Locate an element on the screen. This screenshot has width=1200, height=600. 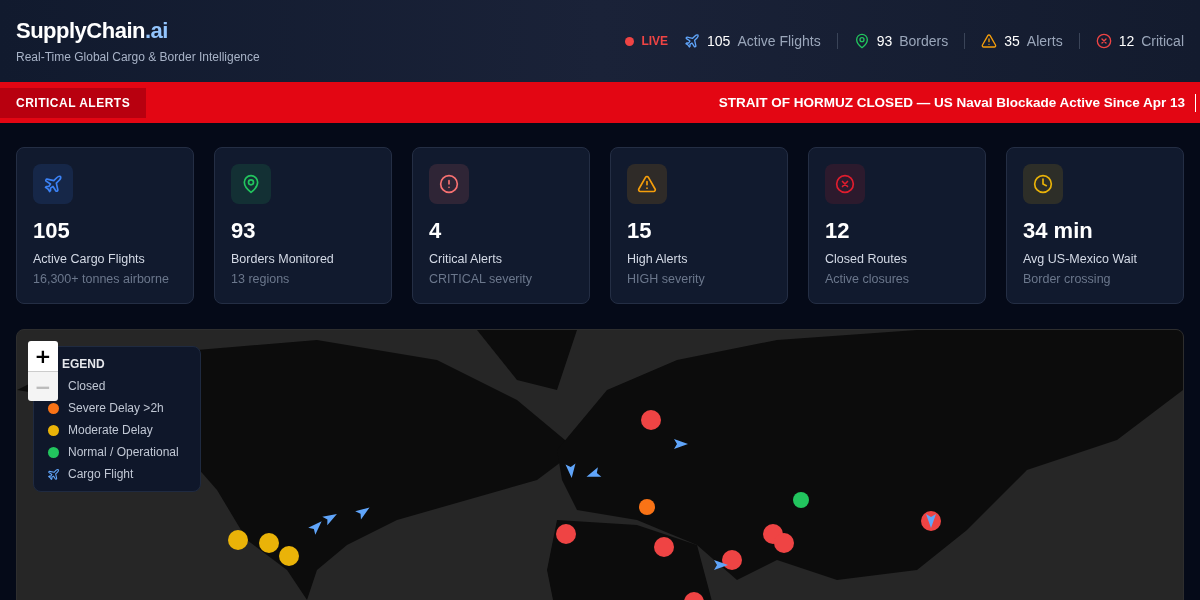
stat-label: Alerts is located at coordinates (1044, 41).